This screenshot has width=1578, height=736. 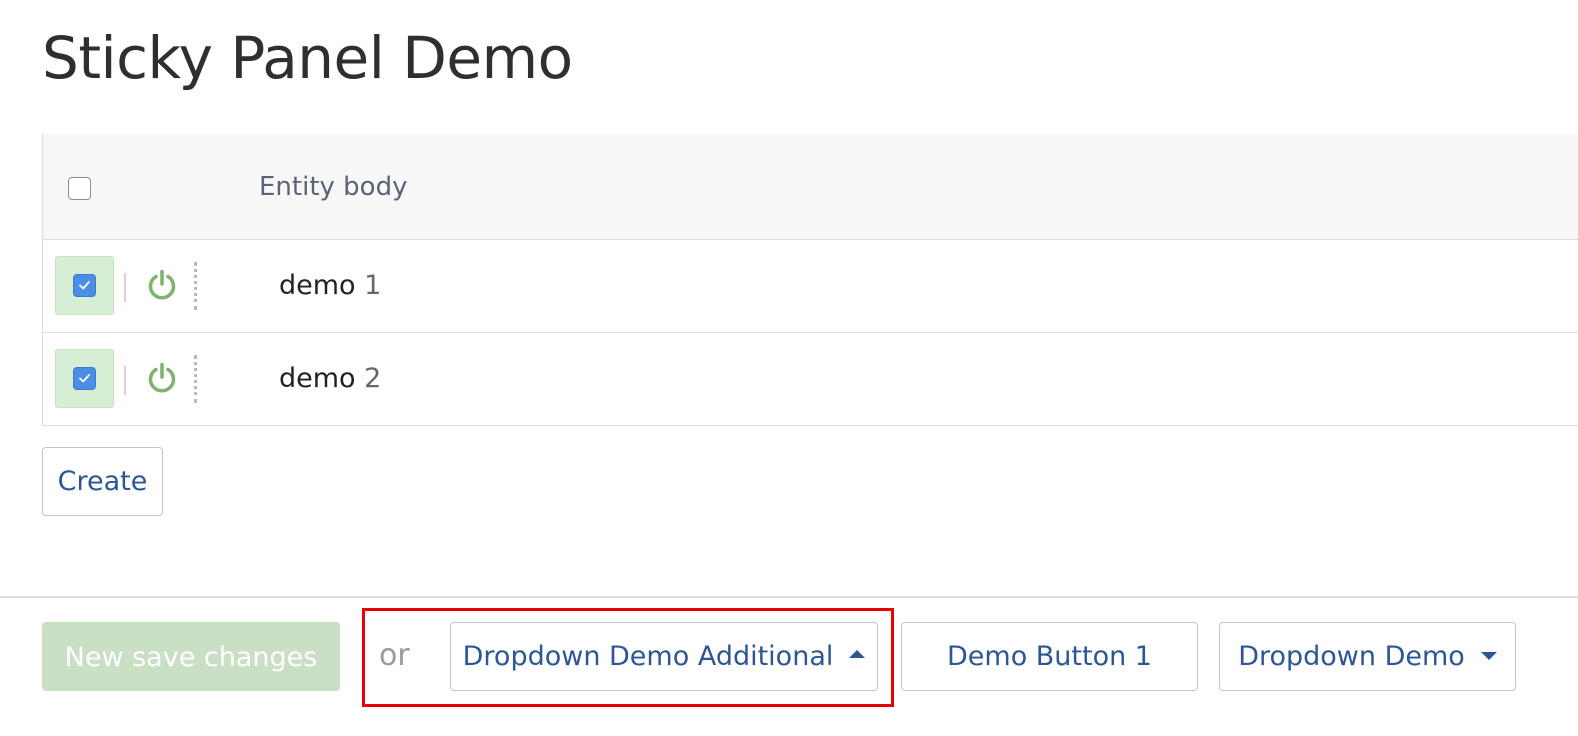 I want to click on create-button: Create, so click(x=102, y=481).